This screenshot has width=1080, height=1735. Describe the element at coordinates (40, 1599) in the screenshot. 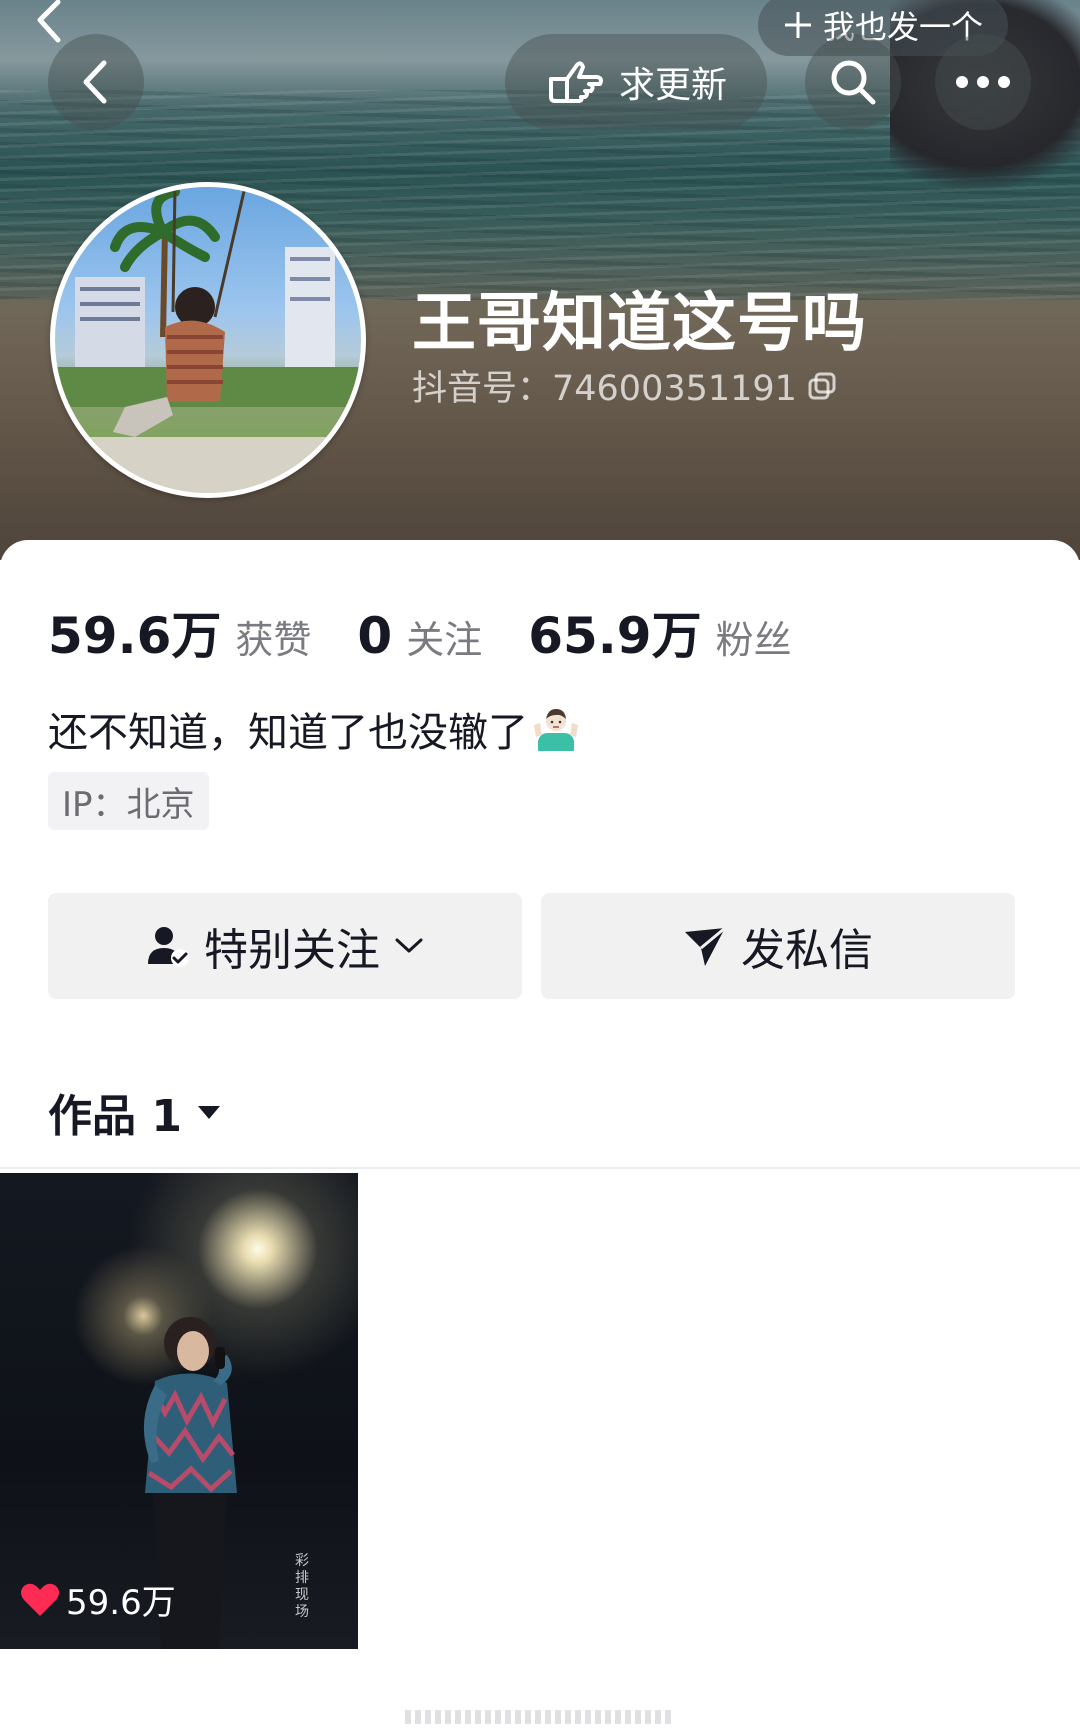

I see `heart-icon` at that location.